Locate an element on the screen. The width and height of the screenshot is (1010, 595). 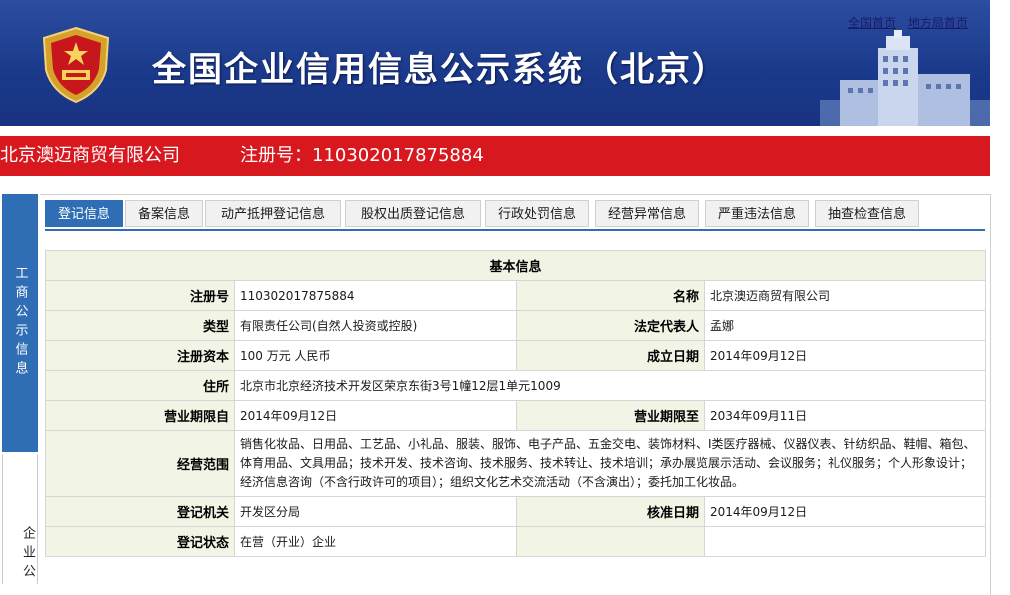
field-label: 营业期限至 is located at coordinates (610, 415).